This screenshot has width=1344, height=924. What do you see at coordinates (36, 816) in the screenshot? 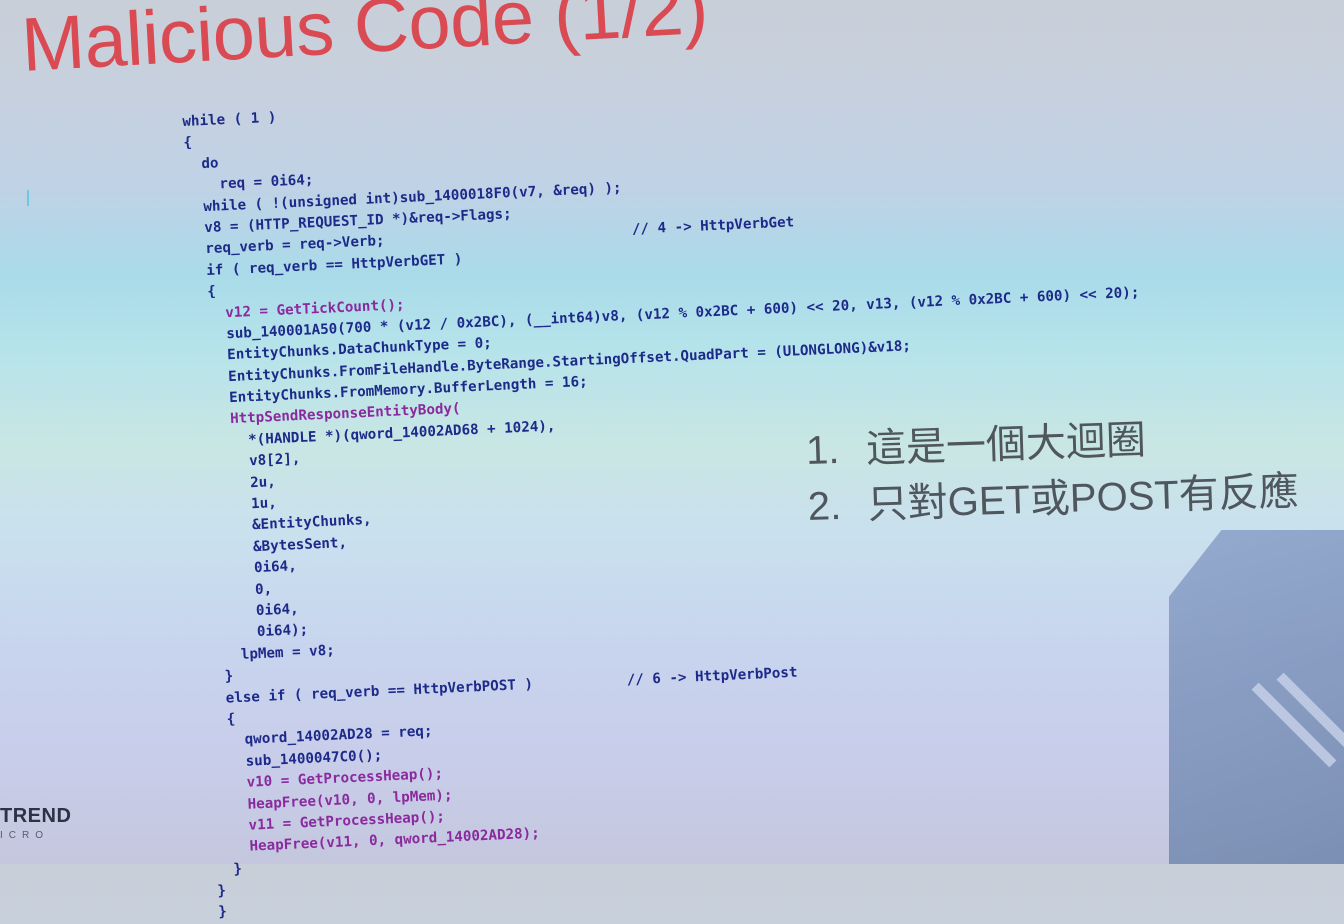
I see `logo-name: TREND` at bounding box center [36, 816].